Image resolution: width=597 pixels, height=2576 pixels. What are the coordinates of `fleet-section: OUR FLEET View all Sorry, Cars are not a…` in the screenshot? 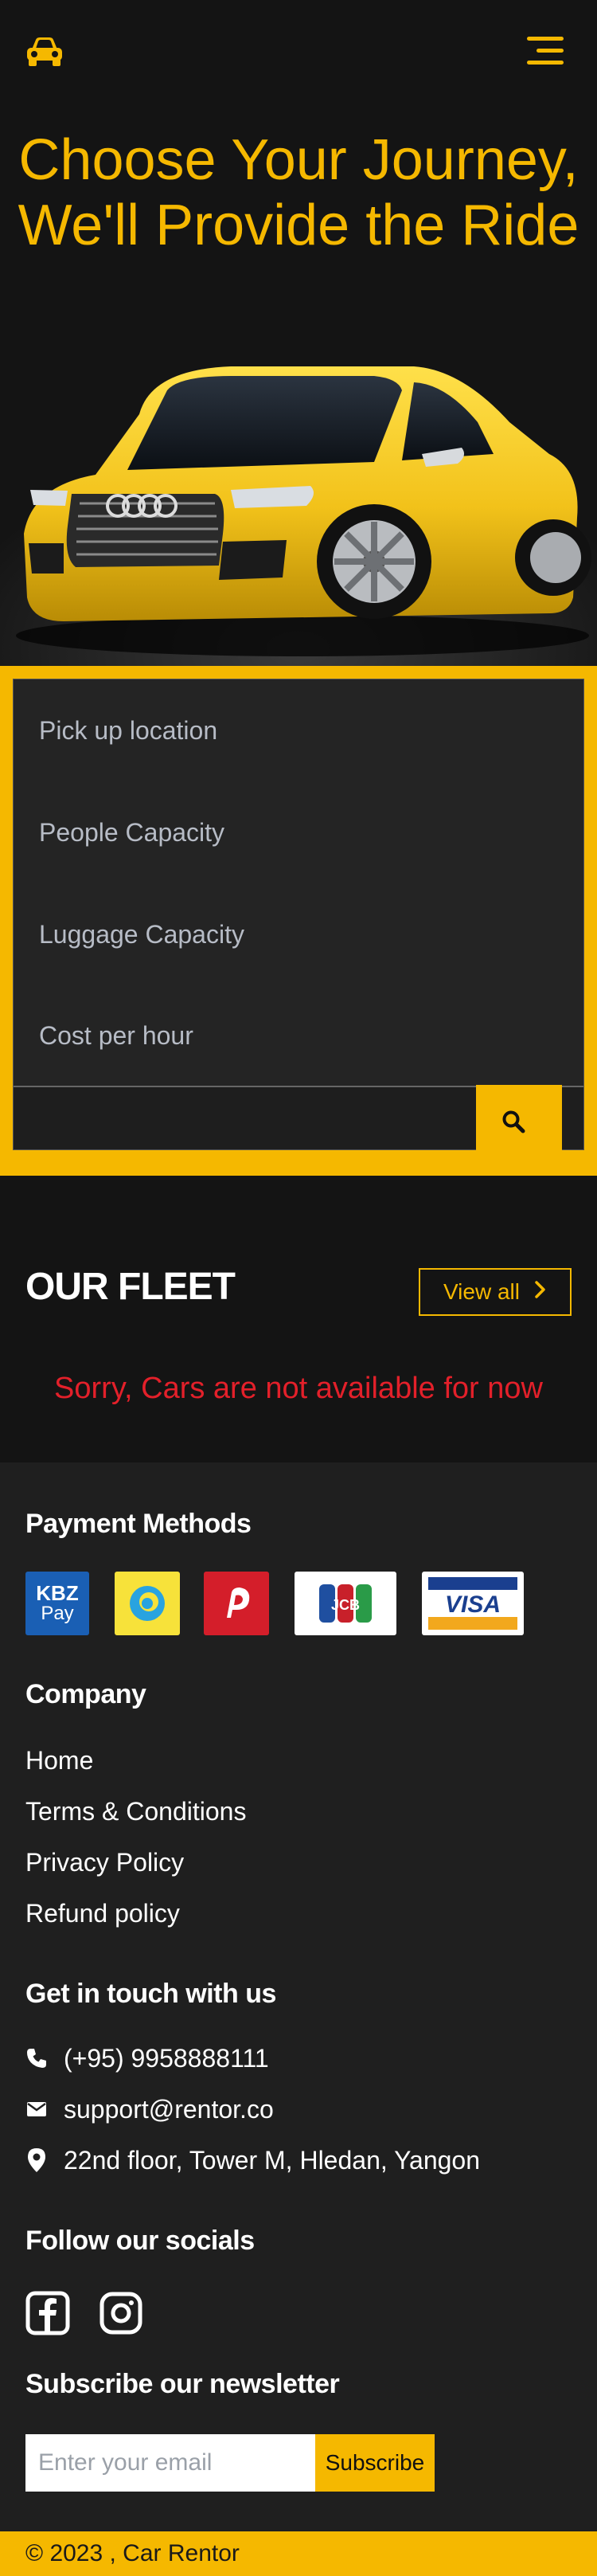 It's located at (299, 1319).